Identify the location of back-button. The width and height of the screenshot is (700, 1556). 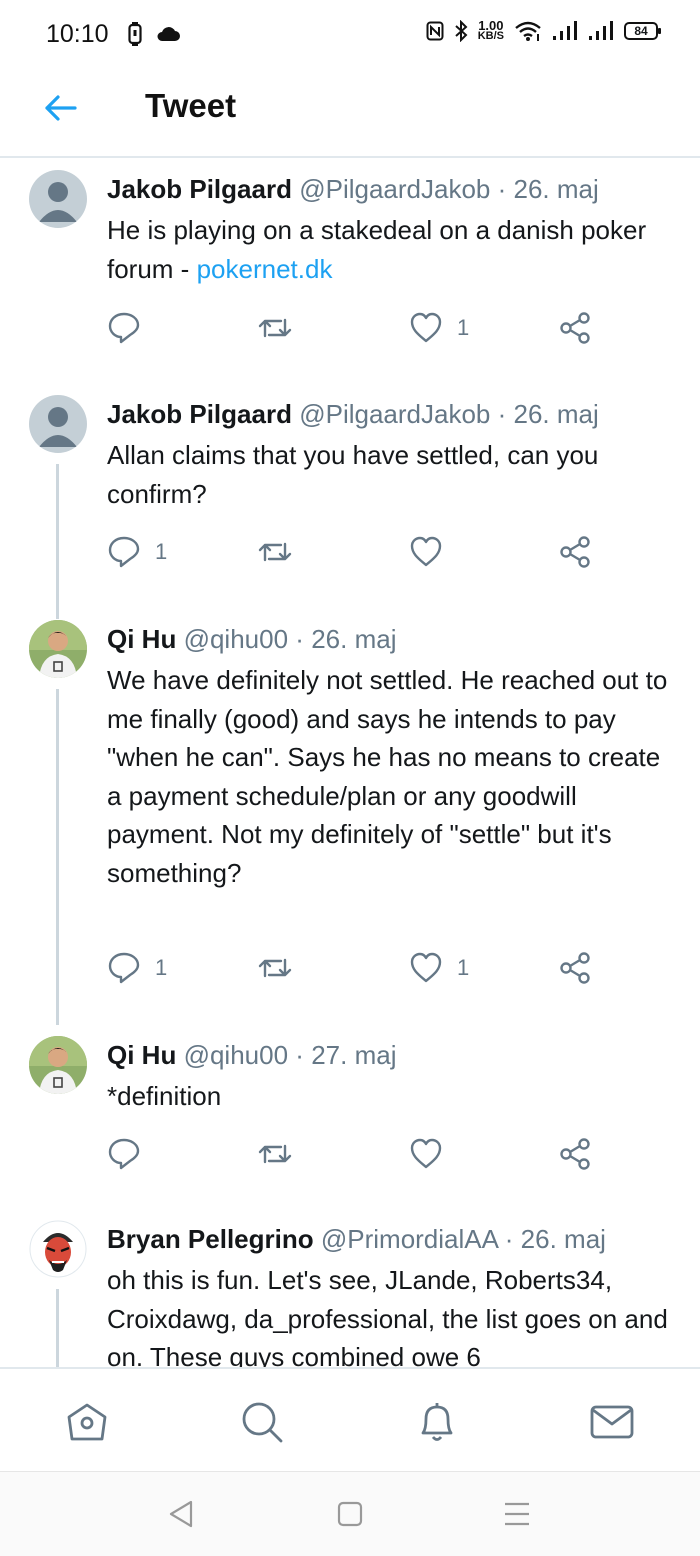
(60, 108).